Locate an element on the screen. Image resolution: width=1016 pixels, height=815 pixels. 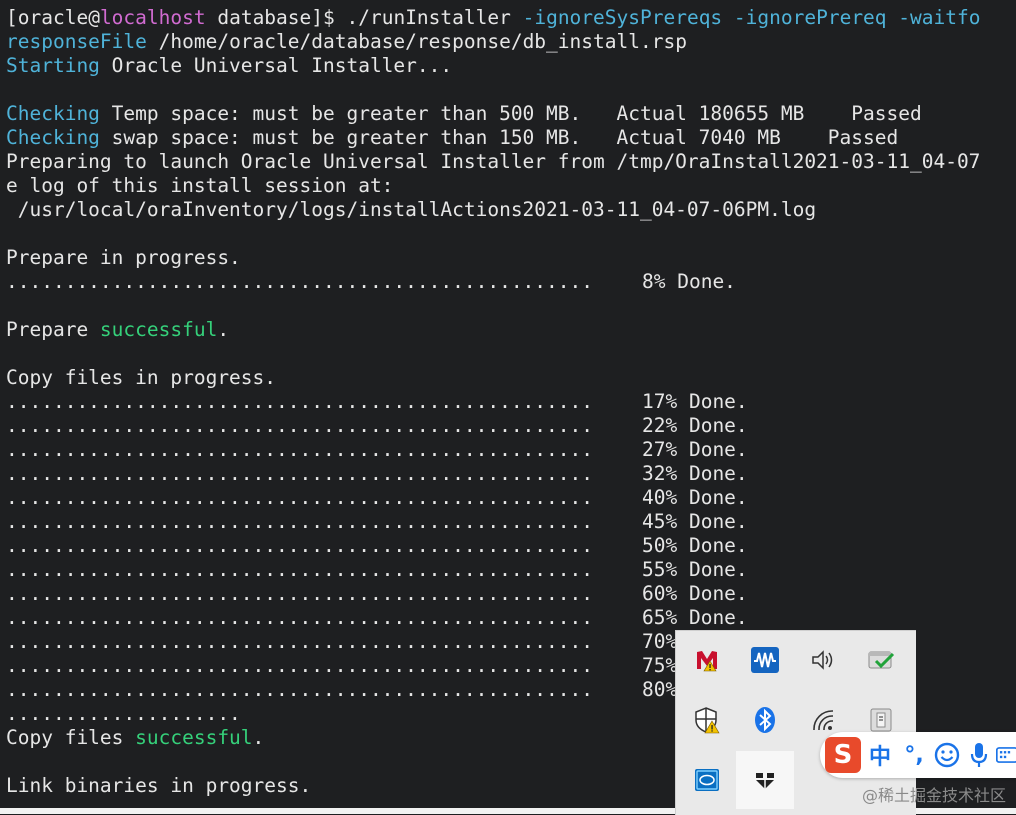
prepare-progress-line: Prepare in progress. is located at coordinates (123, 257).